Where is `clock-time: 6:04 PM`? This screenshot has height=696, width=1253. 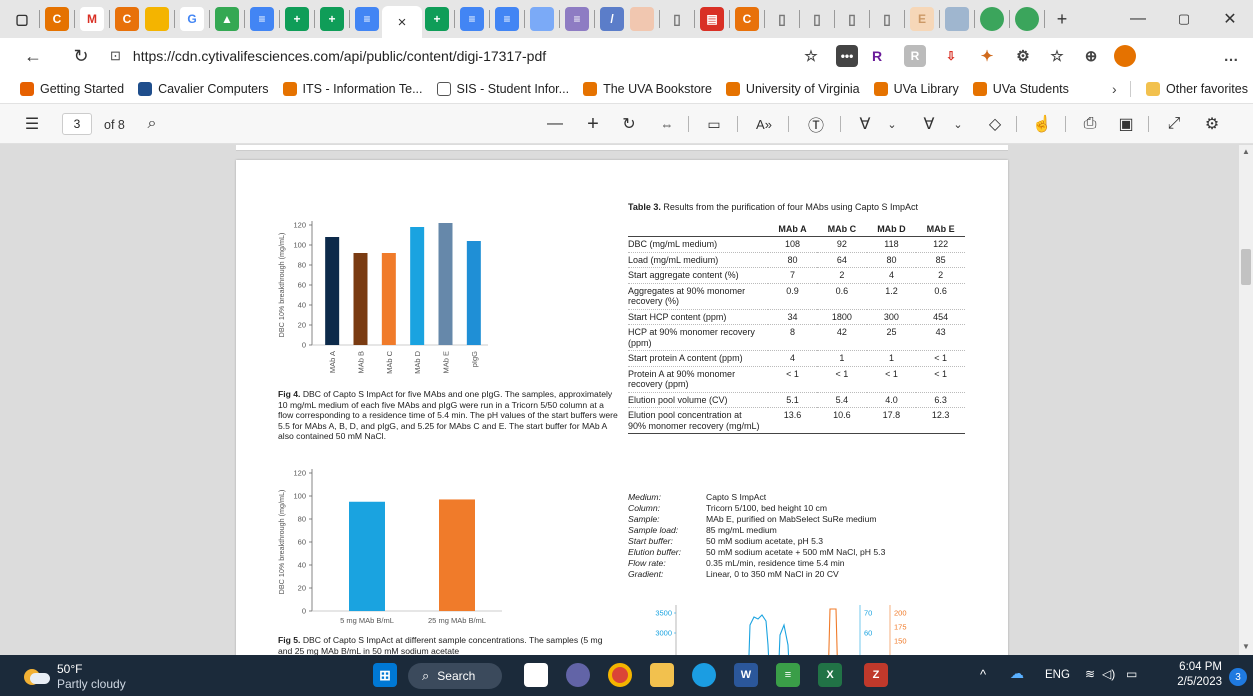
clock-time: 6:04 PM is located at coordinates (1192, 667).